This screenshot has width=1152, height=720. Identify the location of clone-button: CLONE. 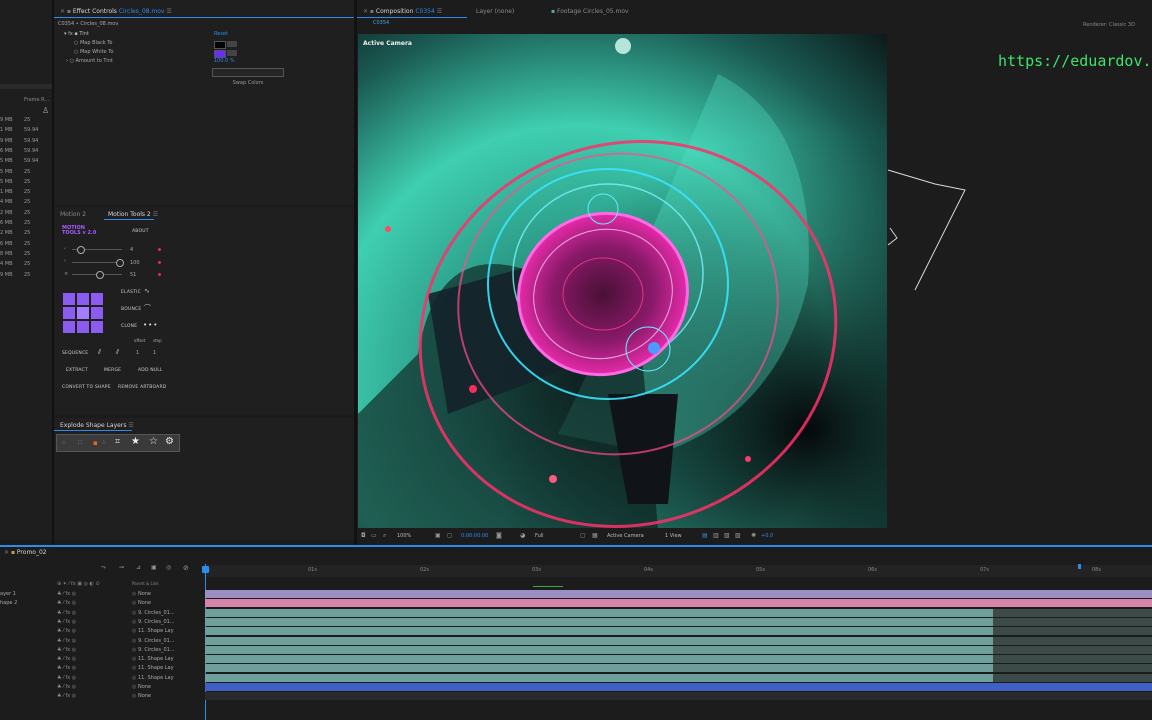
(129, 326).